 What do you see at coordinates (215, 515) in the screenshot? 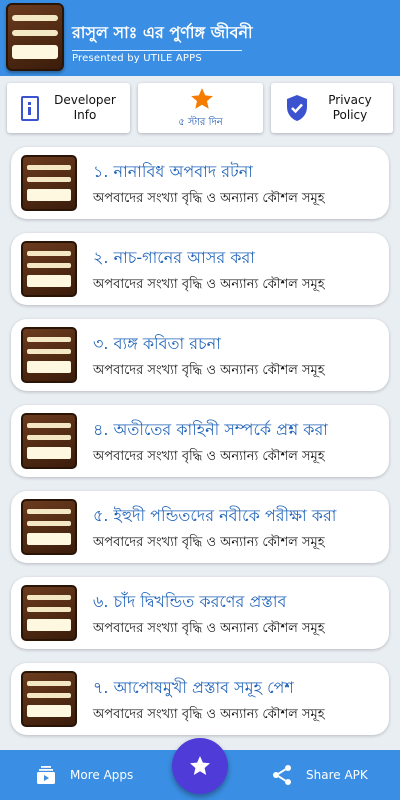
I see `chapter-title: ৫. ইহুদী পন্ডিতদের নবীকে পরীক্ষা করা` at bounding box center [215, 515].